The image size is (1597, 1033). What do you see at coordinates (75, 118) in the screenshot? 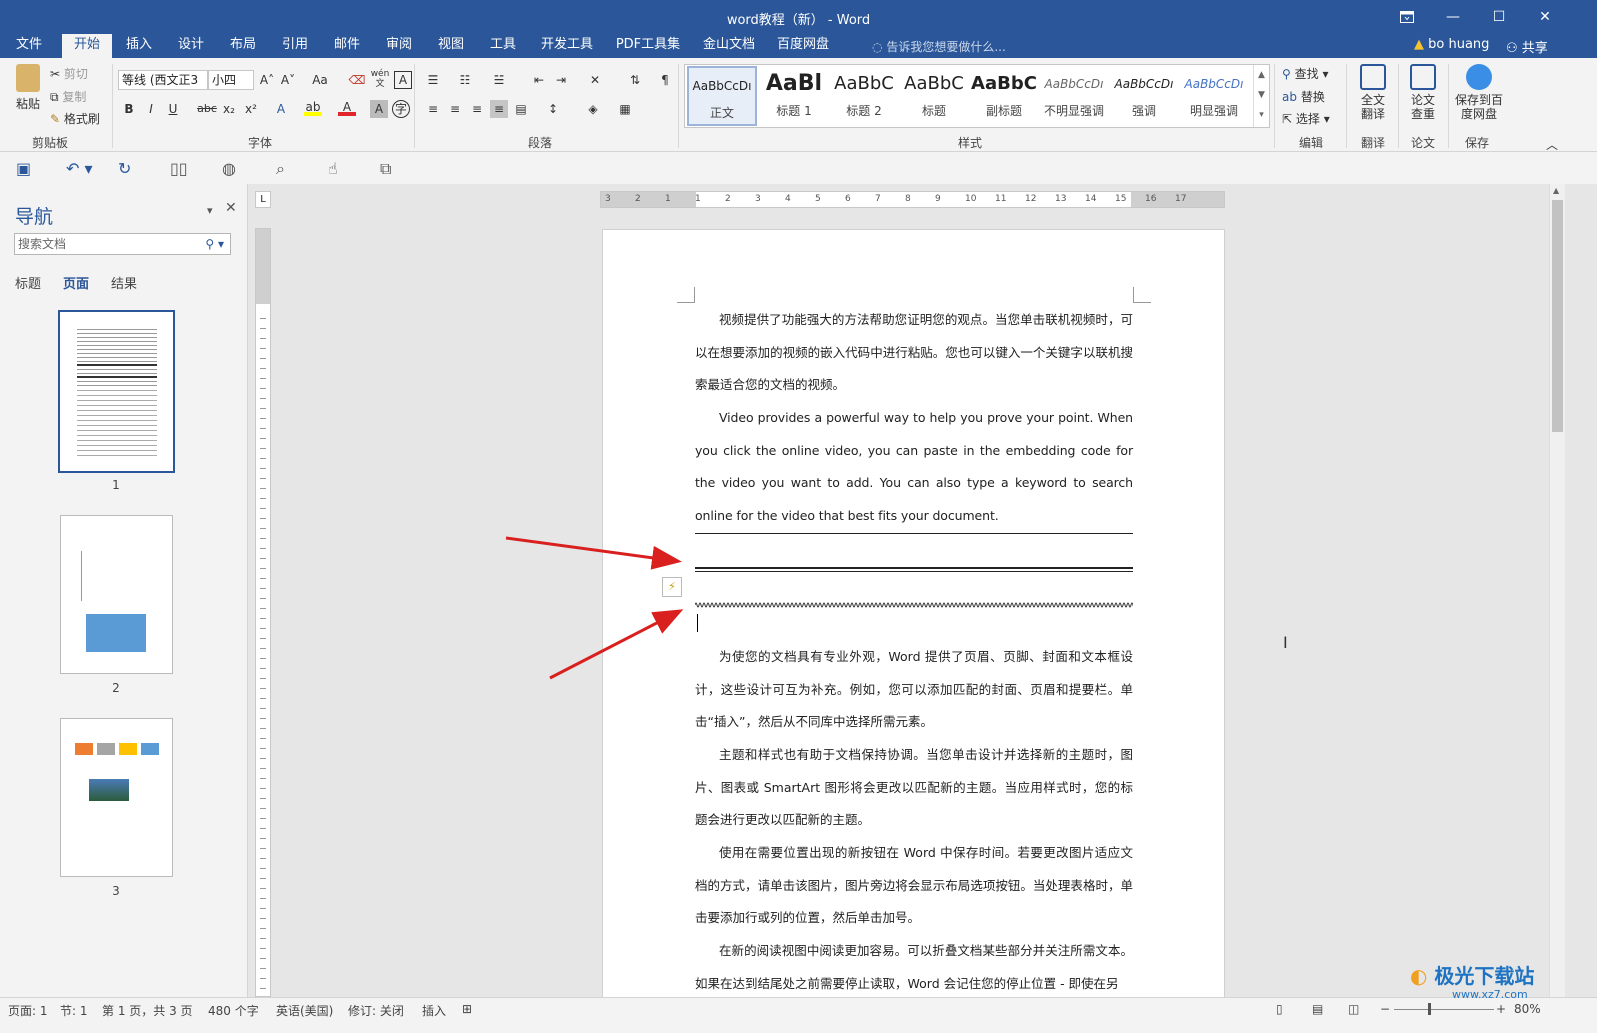
I see `format-painter-button: ✎ 格式刷` at bounding box center [75, 118].